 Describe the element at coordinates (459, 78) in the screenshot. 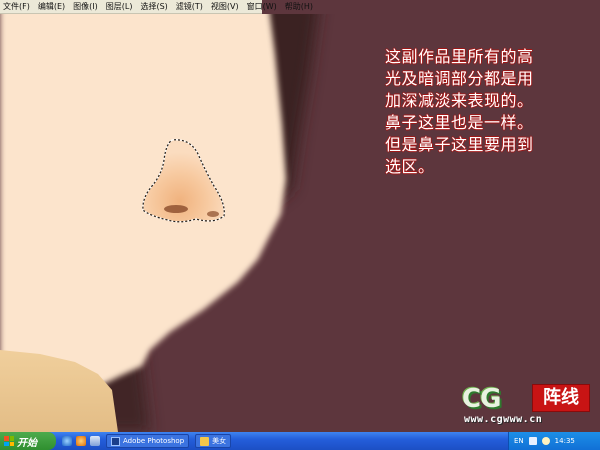

I see `annotation-line: 光及暗调部分都是用` at that location.